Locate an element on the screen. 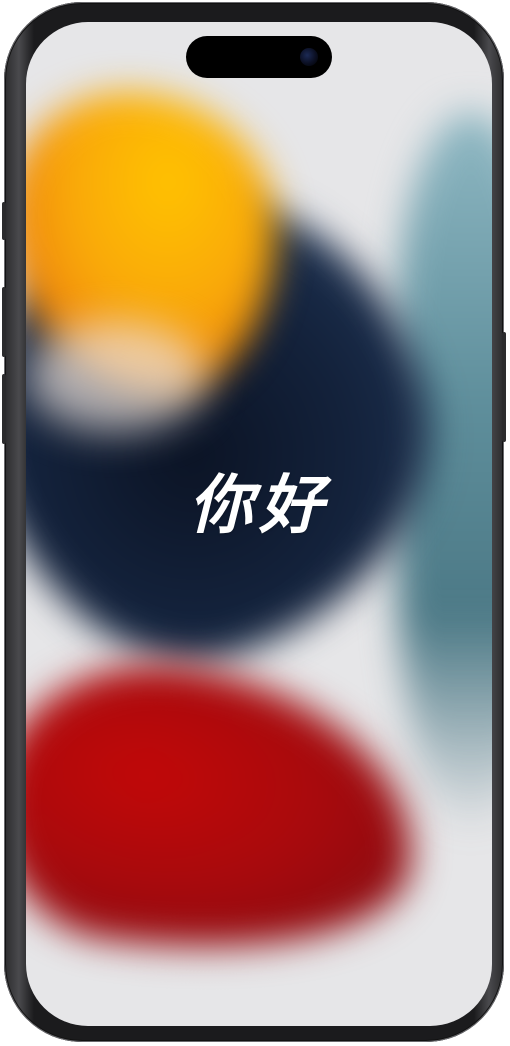 The image size is (510, 1046). wallpaper-highlight is located at coordinates (116, 377).